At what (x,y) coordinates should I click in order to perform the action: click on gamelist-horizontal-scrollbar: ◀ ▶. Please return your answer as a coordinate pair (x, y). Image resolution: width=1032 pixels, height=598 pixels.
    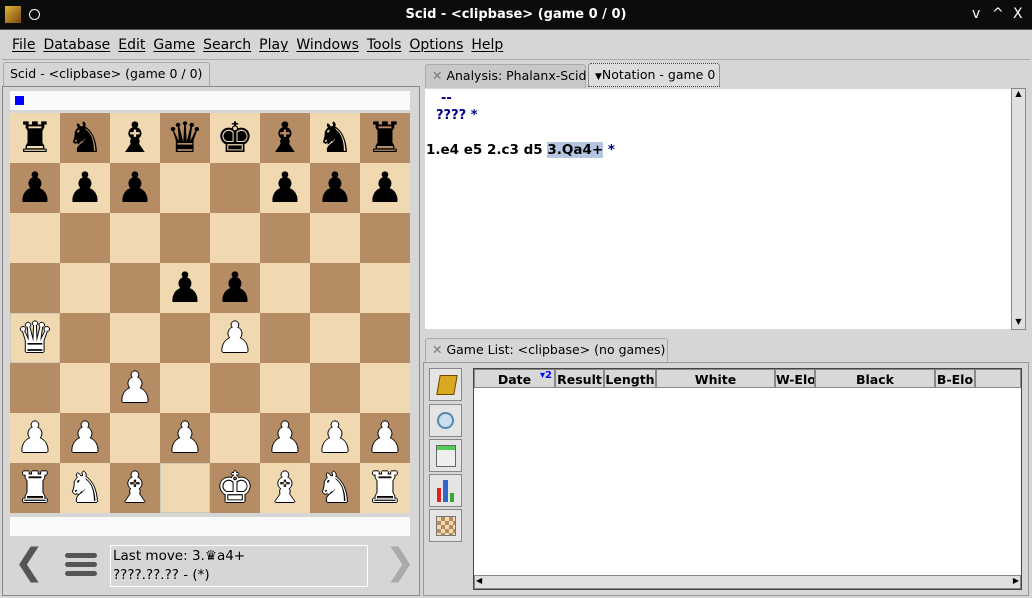
    Looking at the image, I should click on (747, 582).